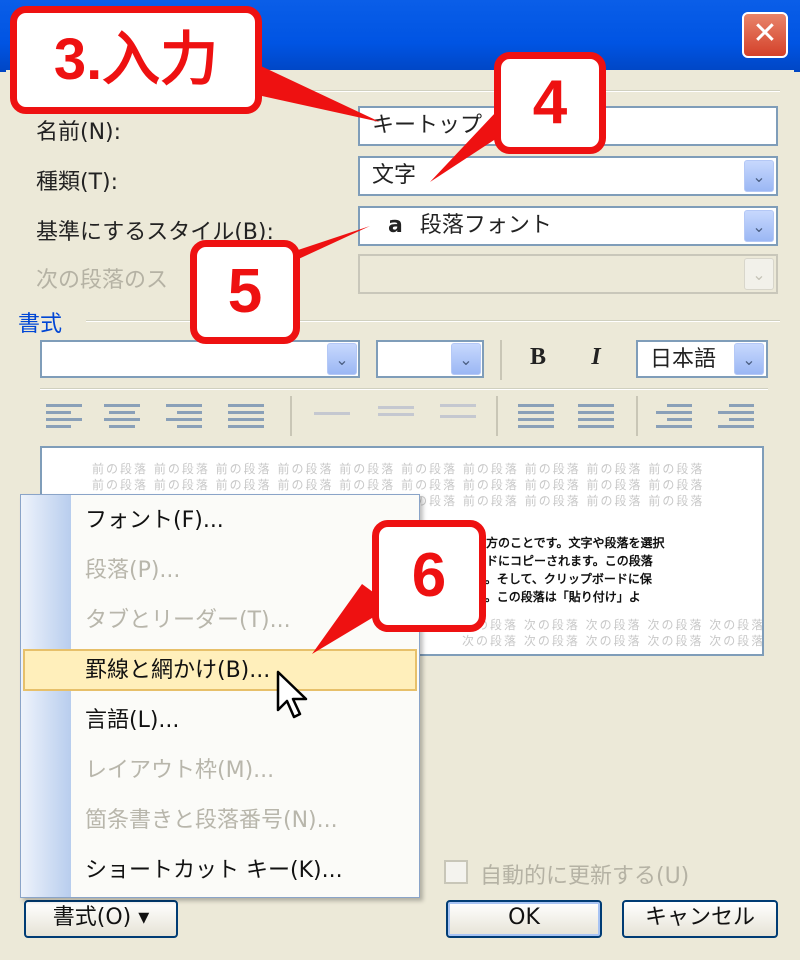 This screenshot has height=960, width=800. Describe the element at coordinates (79, 132) in the screenshot. I see `name-label: 名前(N):` at that location.